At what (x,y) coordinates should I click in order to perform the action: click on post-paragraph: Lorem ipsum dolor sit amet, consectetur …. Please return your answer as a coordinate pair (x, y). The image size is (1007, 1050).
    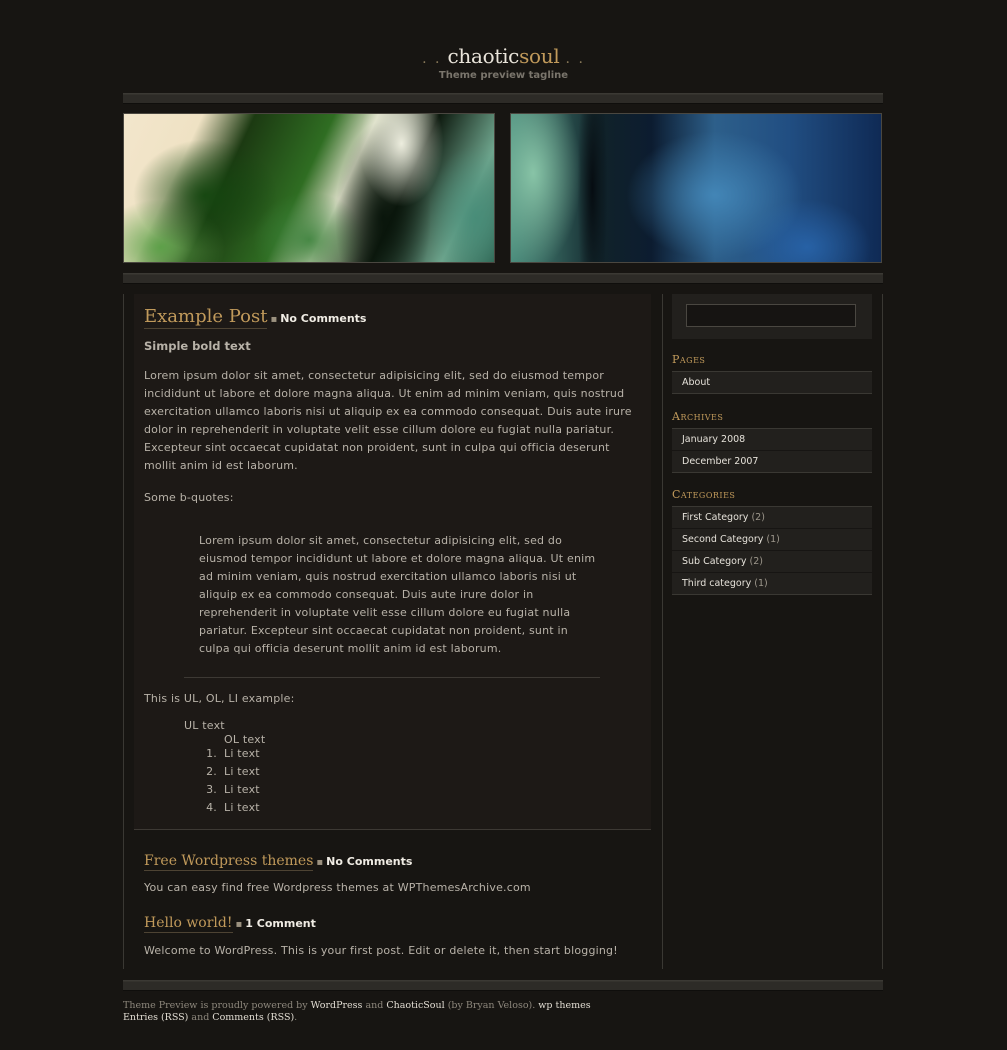
    Looking at the image, I should click on (388, 420).